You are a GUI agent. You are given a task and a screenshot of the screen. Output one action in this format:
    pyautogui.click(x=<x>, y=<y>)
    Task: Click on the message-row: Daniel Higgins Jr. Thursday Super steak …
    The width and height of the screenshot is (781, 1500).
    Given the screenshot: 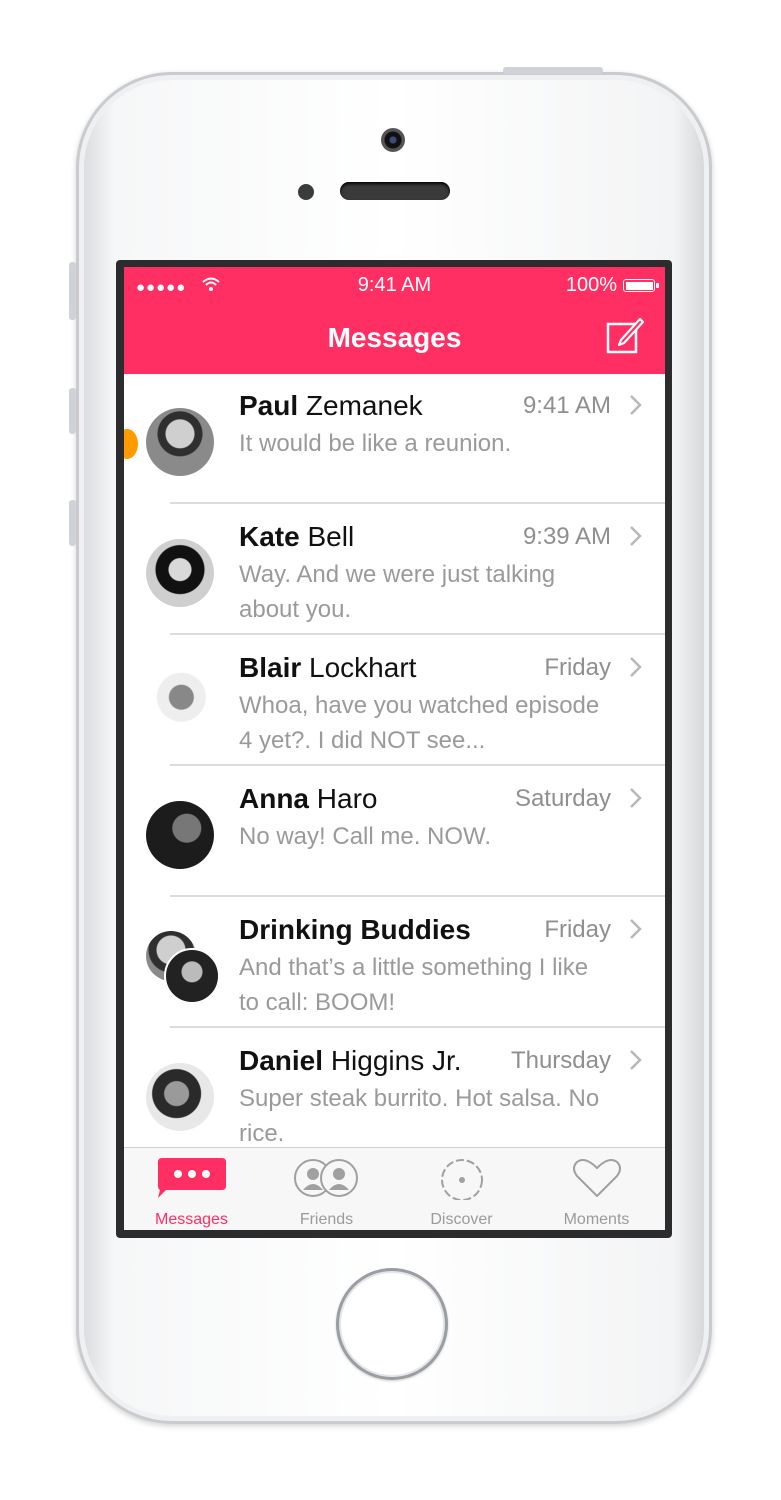 What is the action you would take?
    pyautogui.click(x=394, y=1094)
    